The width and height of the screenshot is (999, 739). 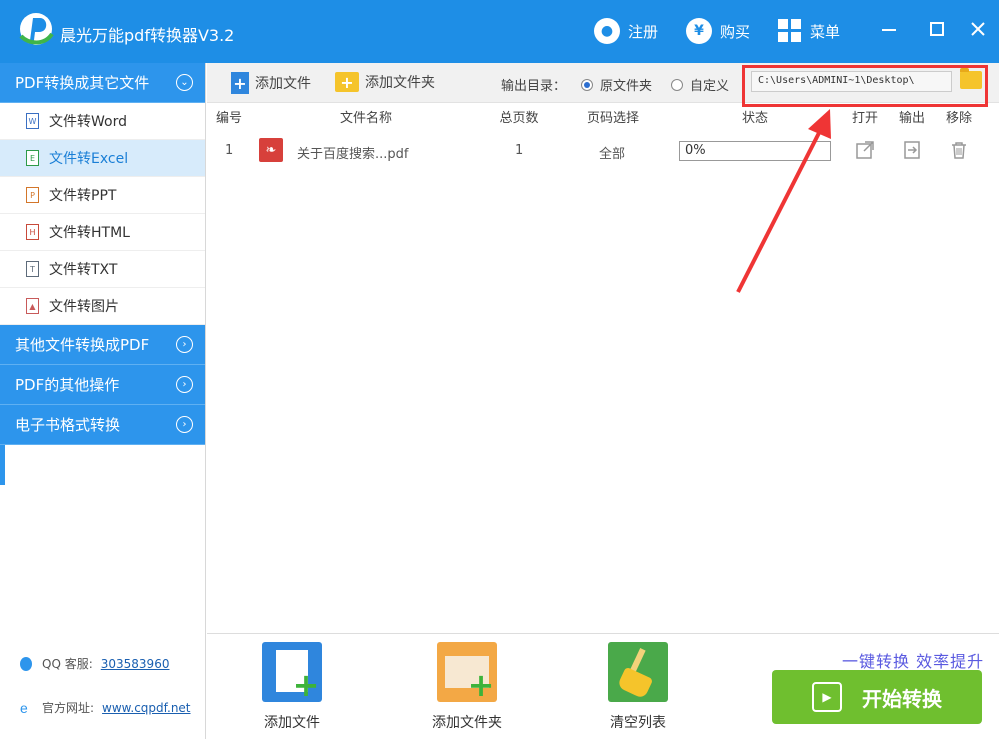 I want to click on output-dir-label: 输出目录：, so click(x=534, y=86).